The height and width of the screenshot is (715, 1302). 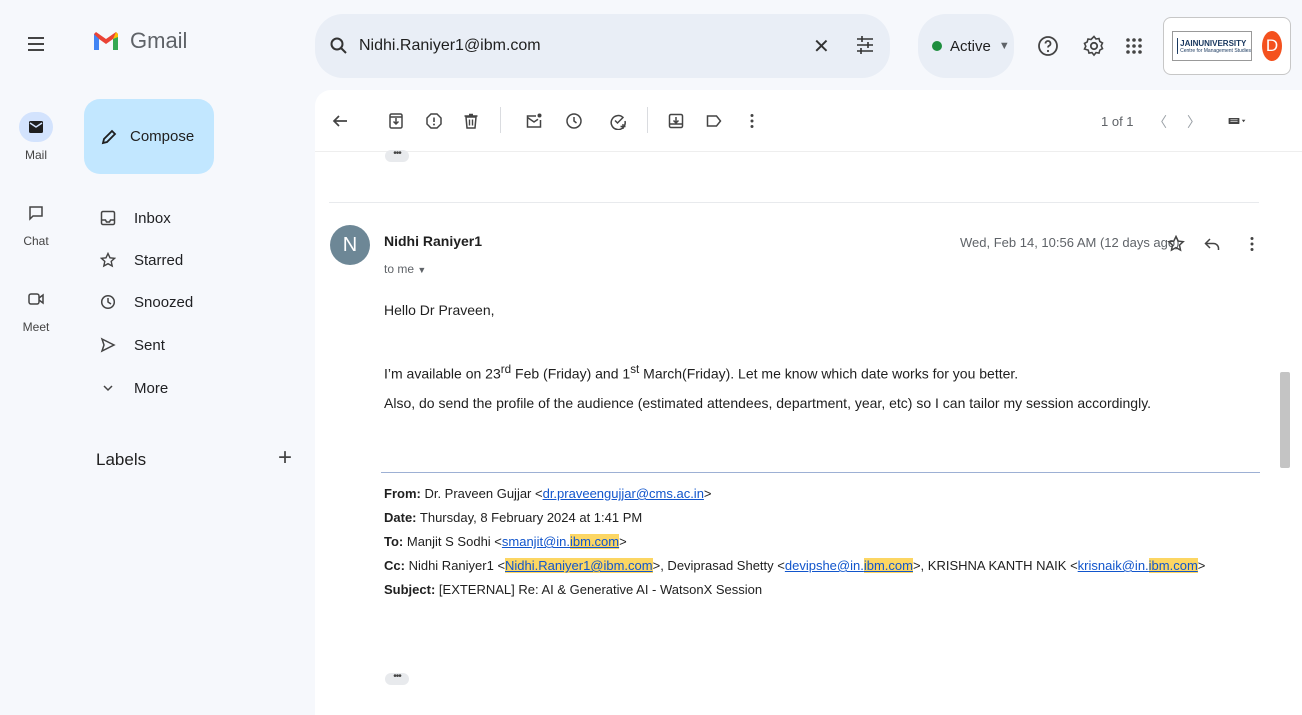 I want to click on search-bar: Nidhi.Raniyer1@ibm.com ✕, so click(x=602, y=46).